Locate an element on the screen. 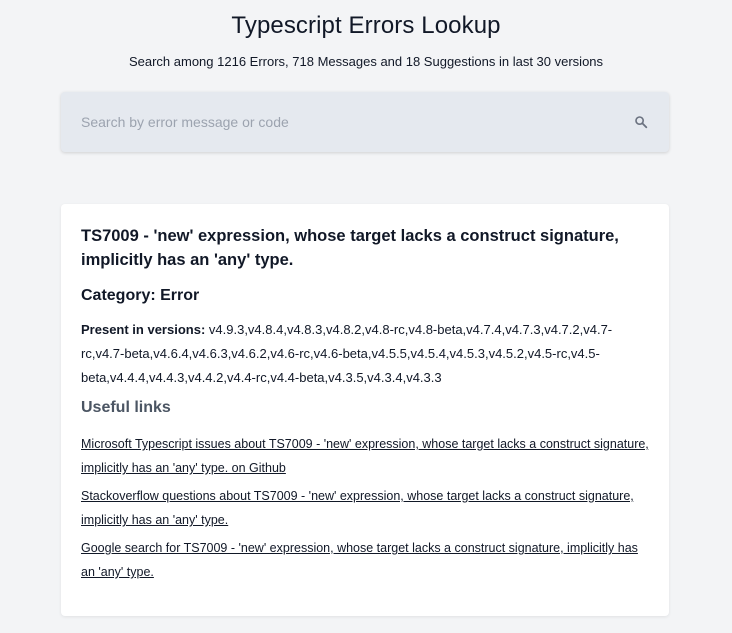 This screenshot has width=732, height=633. search-box is located at coordinates (365, 122).